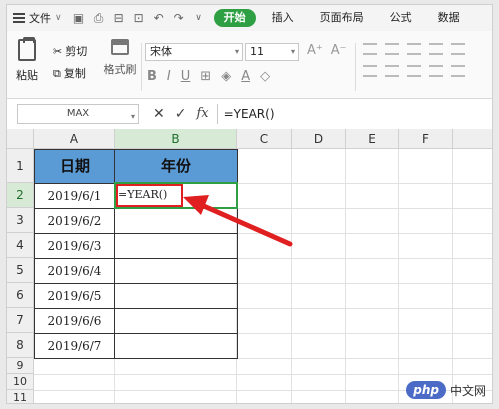  I want to click on table-column-border, so click(114, 254).